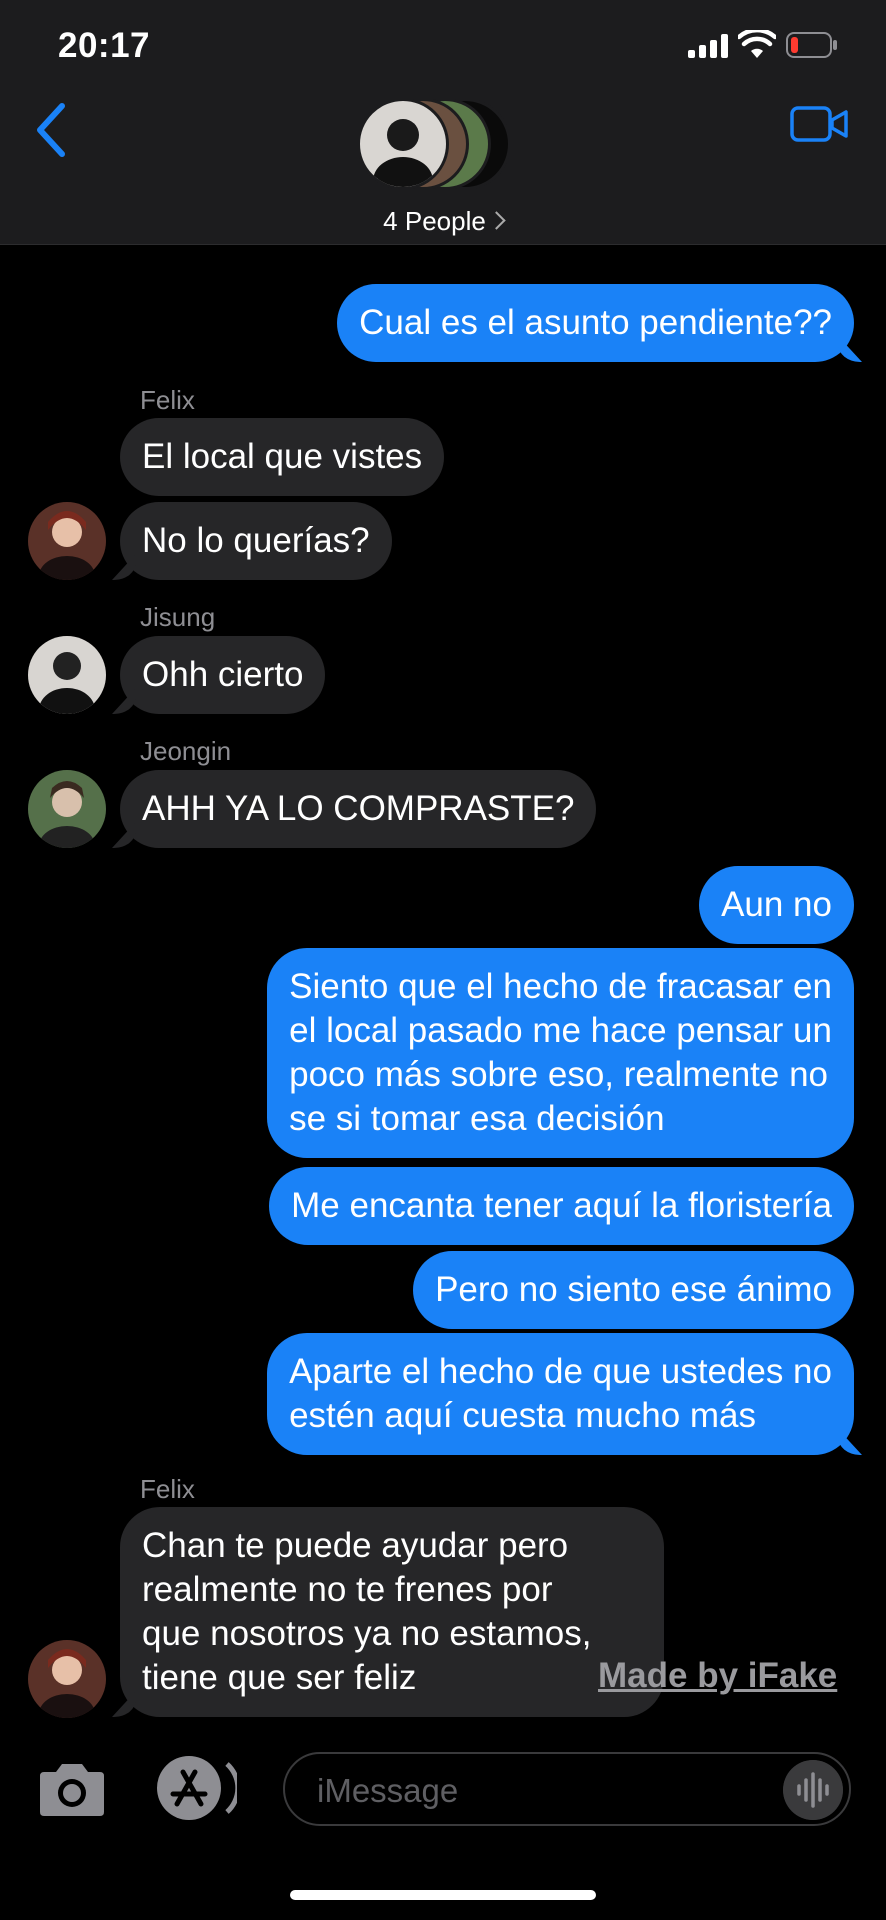 The height and width of the screenshot is (1920, 886). Describe the element at coordinates (443, 1895) in the screenshot. I see `home-indicator` at that location.